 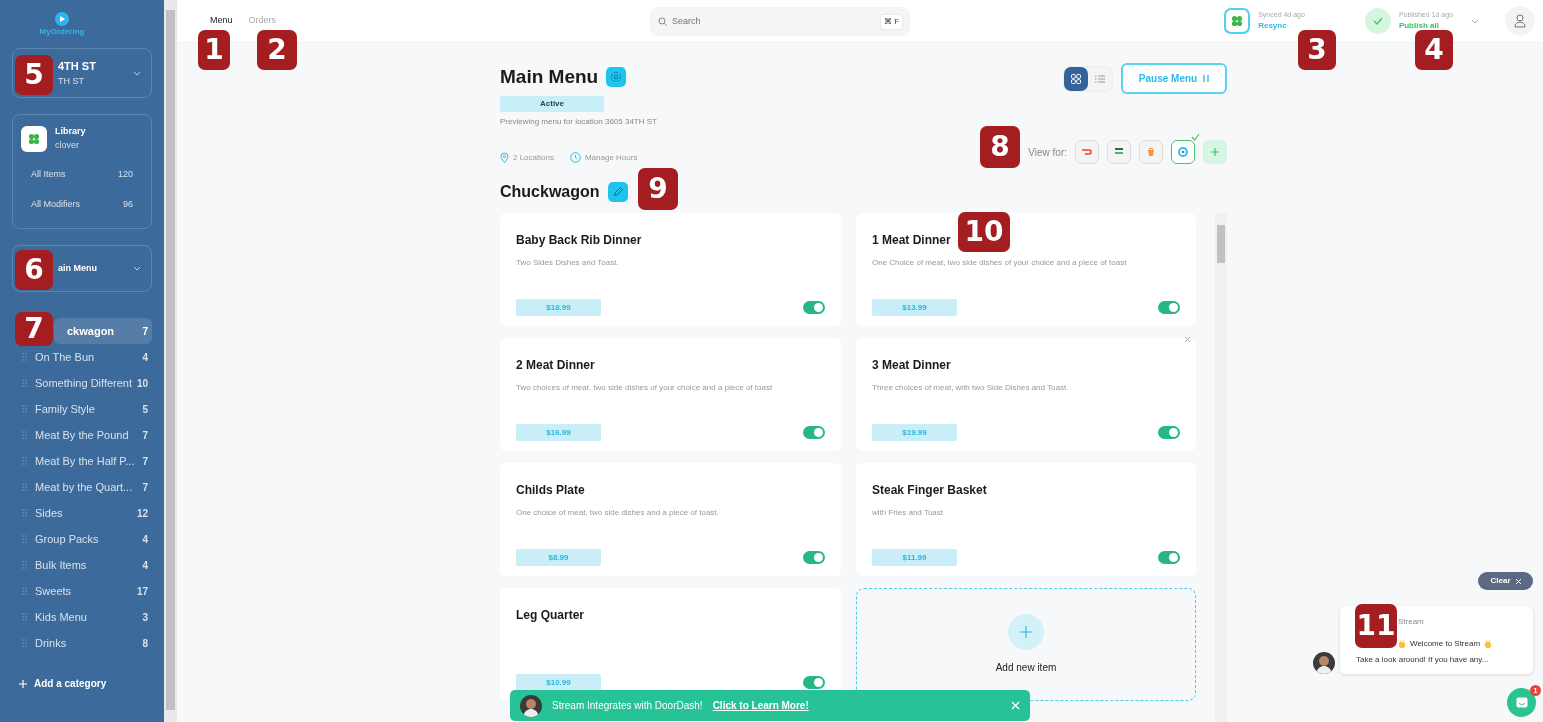 I want to click on category-count: 12, so click(x=142, y=513).